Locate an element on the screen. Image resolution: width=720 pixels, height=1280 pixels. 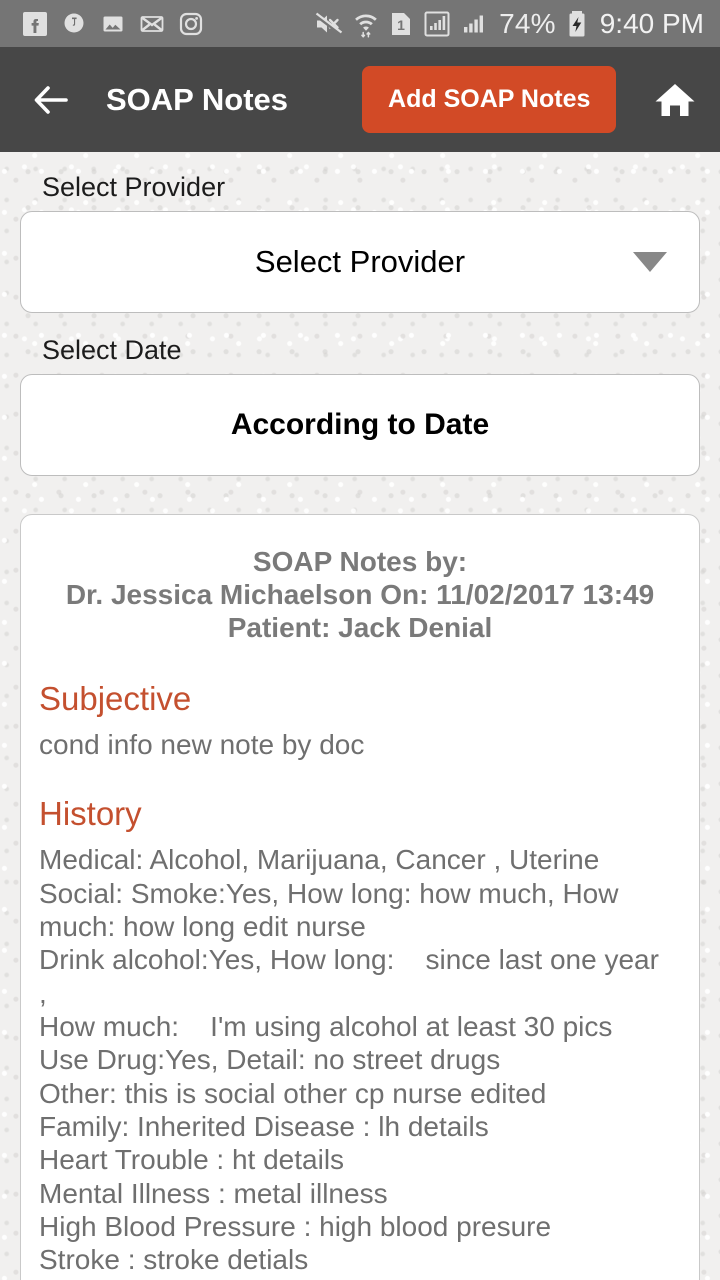
battery-percent-label: 74% is located at coordinates (527, 23).